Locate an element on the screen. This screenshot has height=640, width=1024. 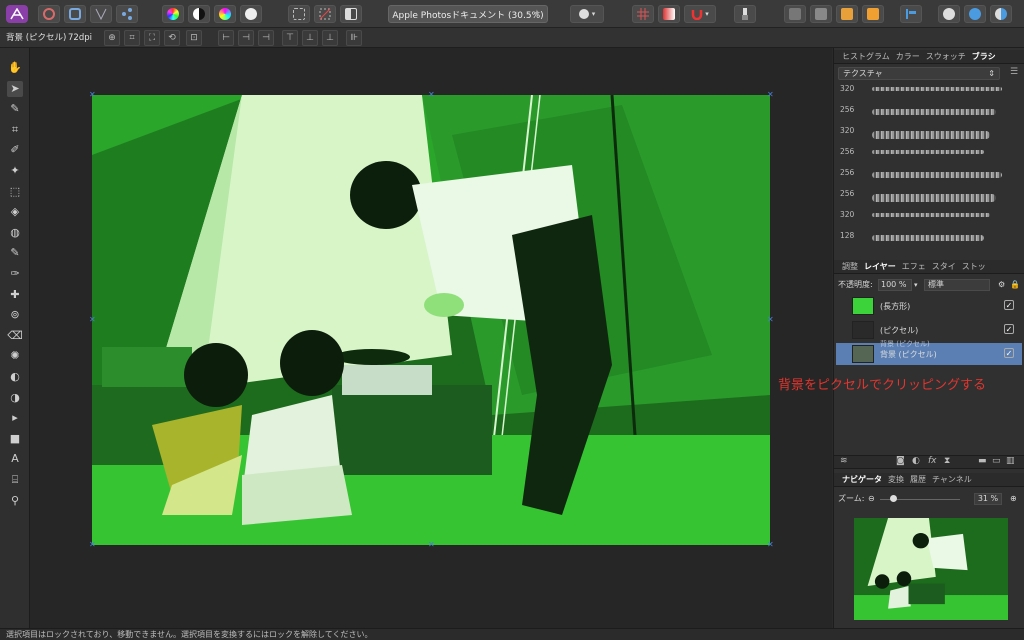
assistant-icon is located at coordinates (669, 14).